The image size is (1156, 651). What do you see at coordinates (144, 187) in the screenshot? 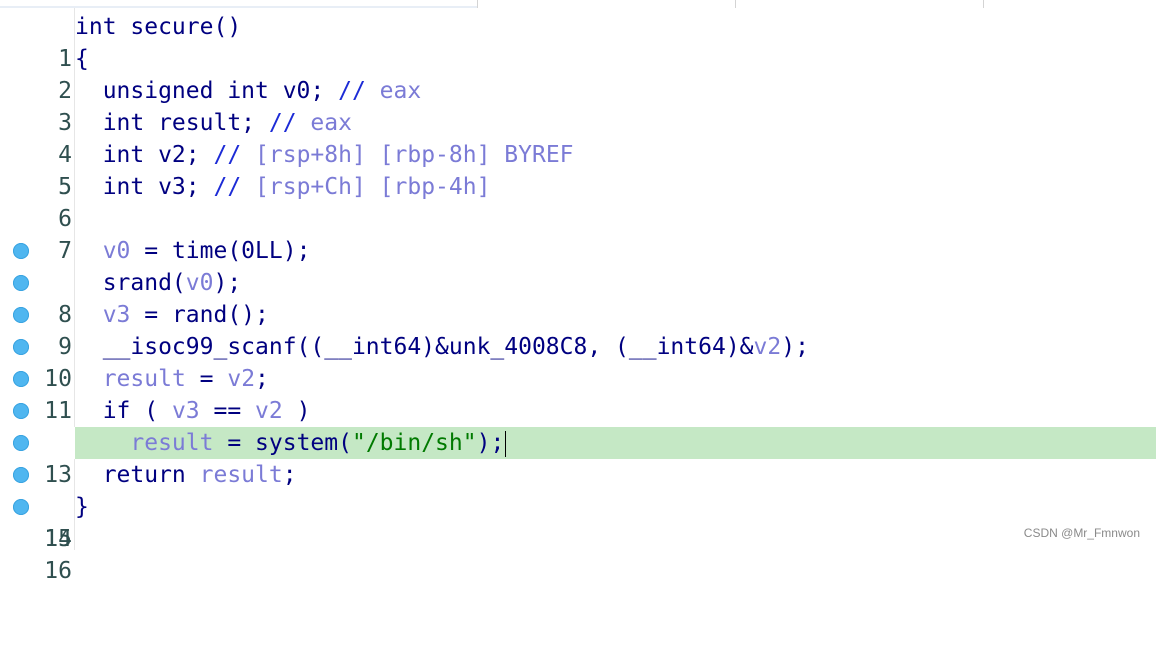
I see `code-token: int v3;` at bounding box center [144, 187].